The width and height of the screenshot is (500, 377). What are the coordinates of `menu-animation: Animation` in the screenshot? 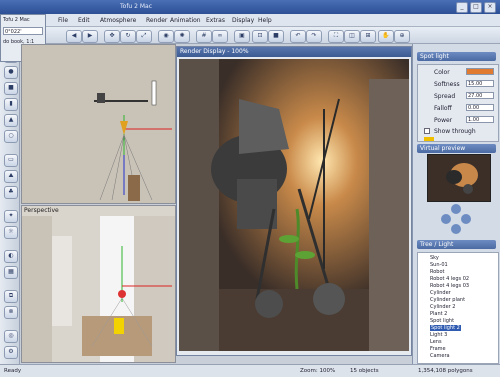 It's located at (185, 20).